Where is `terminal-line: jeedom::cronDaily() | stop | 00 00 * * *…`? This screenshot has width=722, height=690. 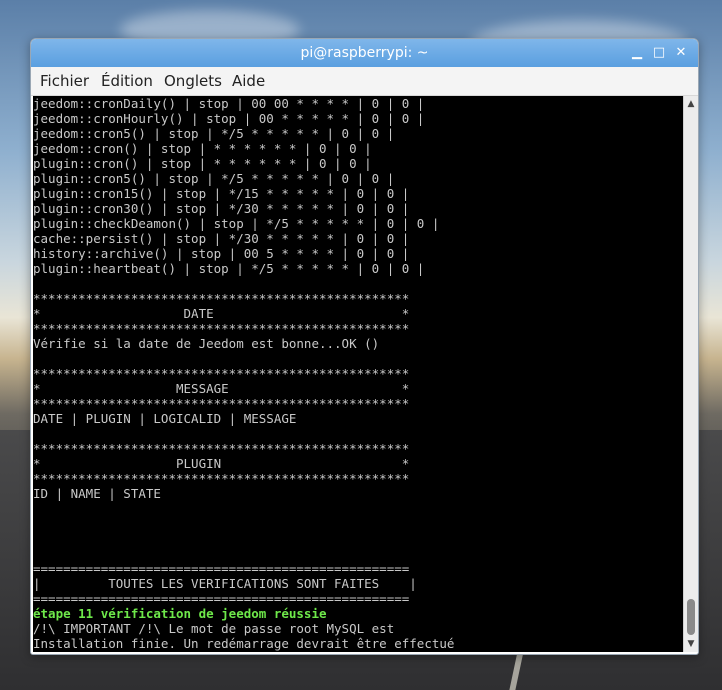
terminal-line: jeedom::cronDaily() | stop | 00 00 * * *… is located at coordinates (229, 103).